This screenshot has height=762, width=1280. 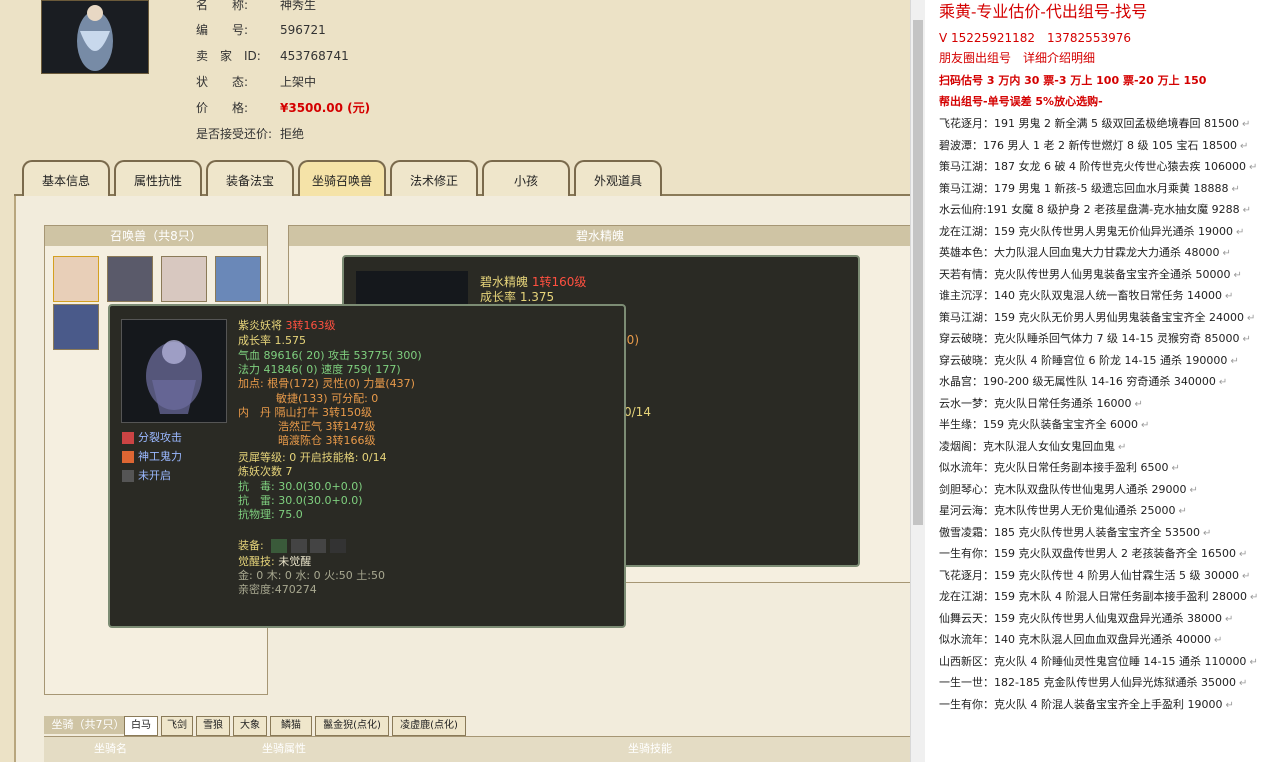 I want to click on tooltip-mp: 法力 41846( 0) 速度 759( 177), so click(x=319, y=369).